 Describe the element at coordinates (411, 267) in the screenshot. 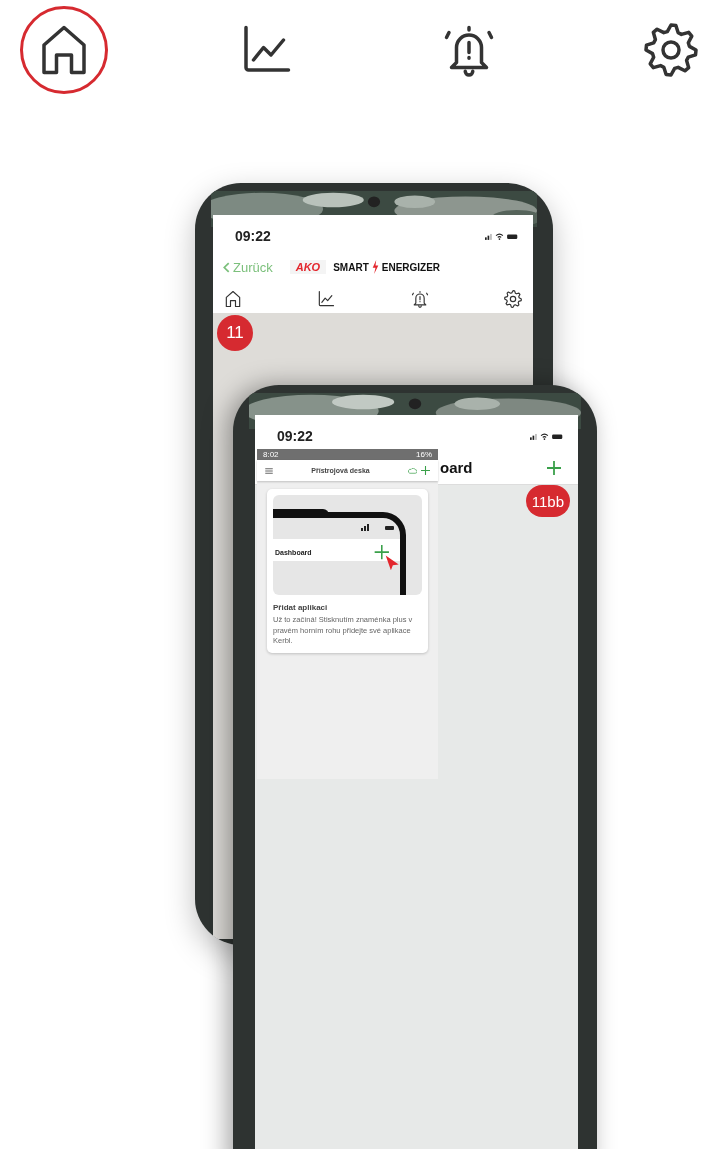

I see `brand-word: ENERGIZER` at that location.